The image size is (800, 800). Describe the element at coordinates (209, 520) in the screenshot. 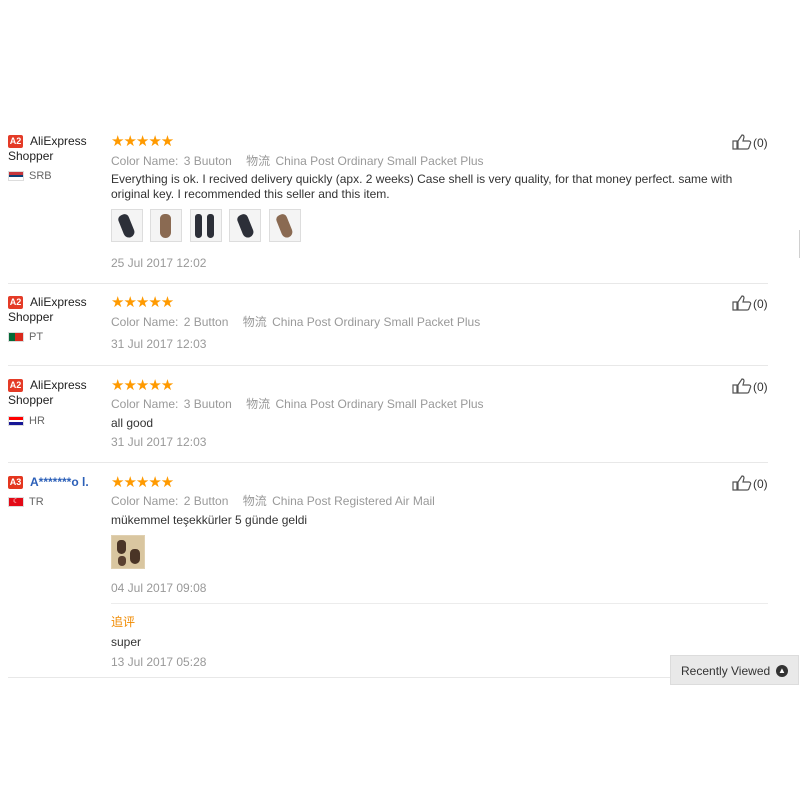

I see `review-text: mükemmel teşekkürler 5 günde geldi` at that location.